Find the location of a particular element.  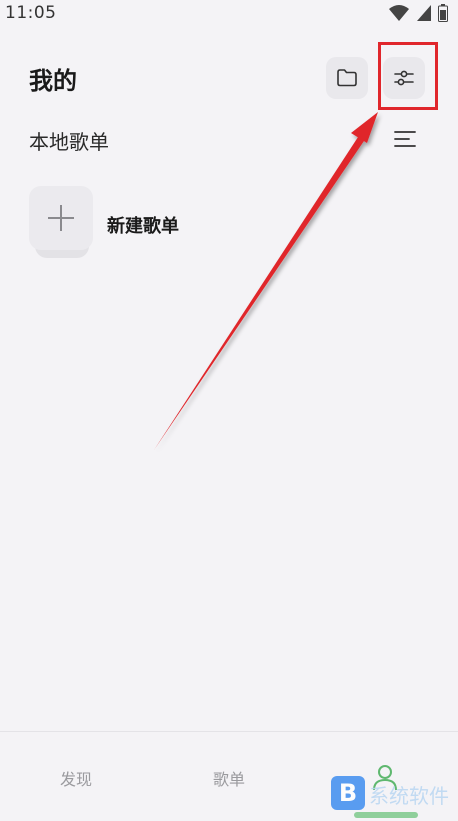

wifi-icon is located at coordinates (399, 13).